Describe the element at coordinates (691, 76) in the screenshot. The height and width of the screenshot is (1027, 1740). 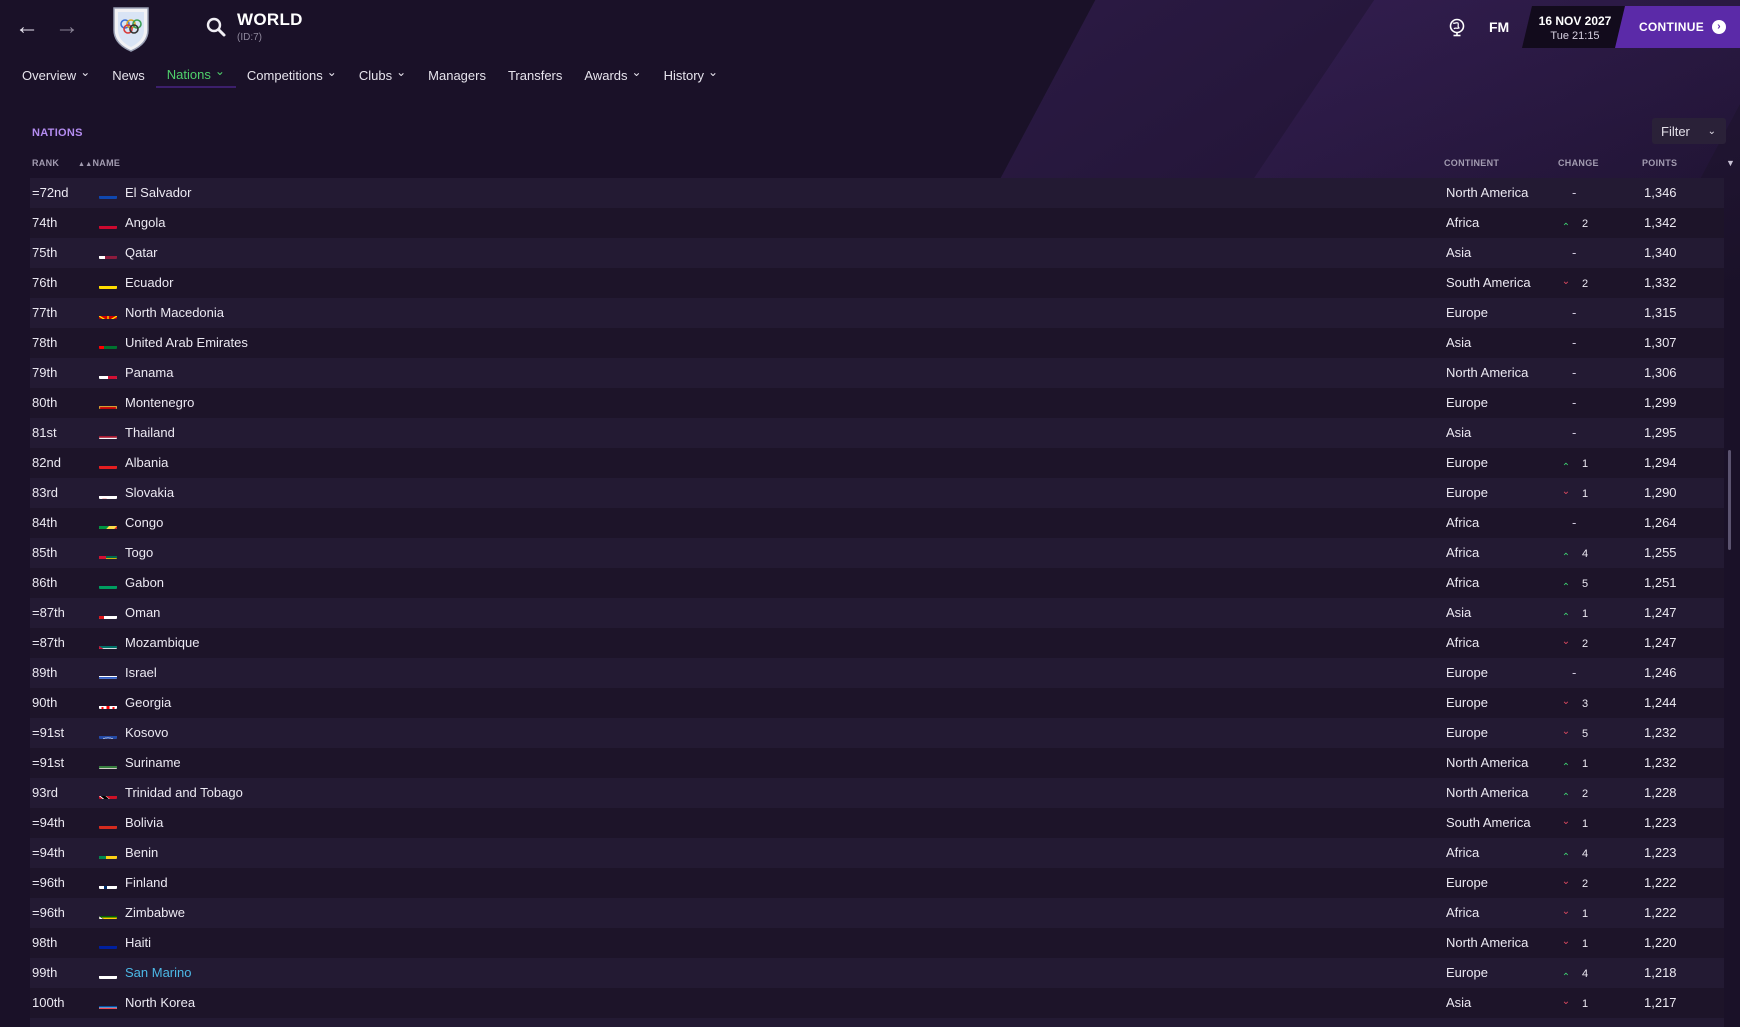
I see `menu-item-history: History ⌄` at that location.